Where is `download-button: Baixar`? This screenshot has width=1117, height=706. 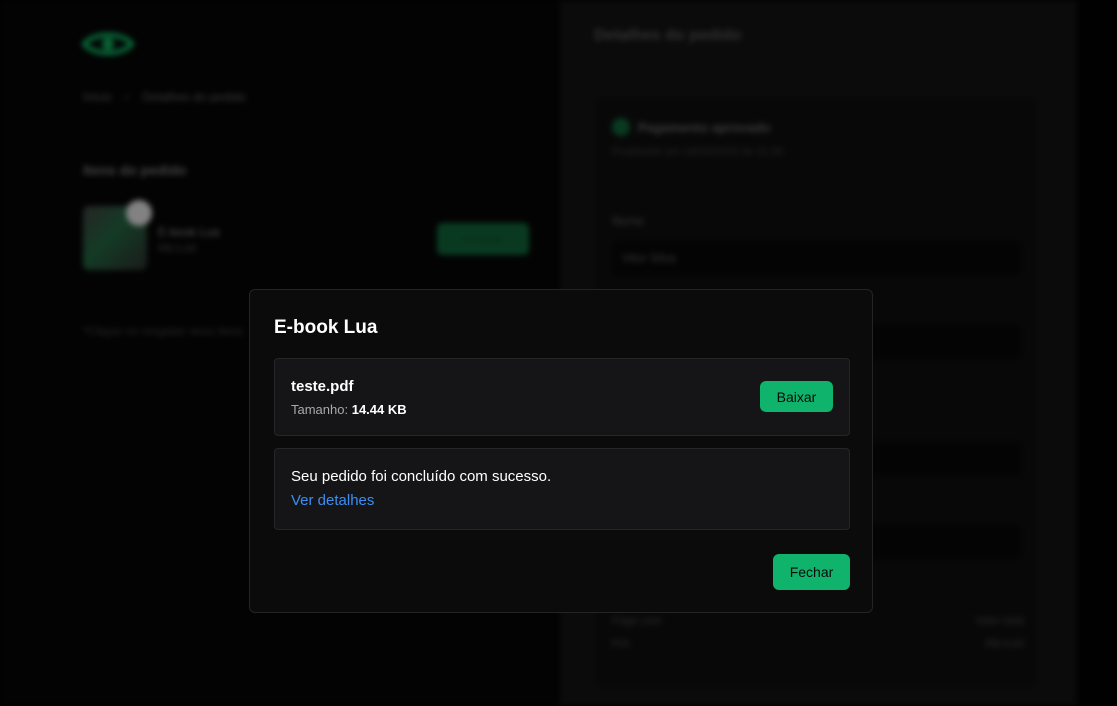 download-button: Baixar is located at coordinates (796, 396).